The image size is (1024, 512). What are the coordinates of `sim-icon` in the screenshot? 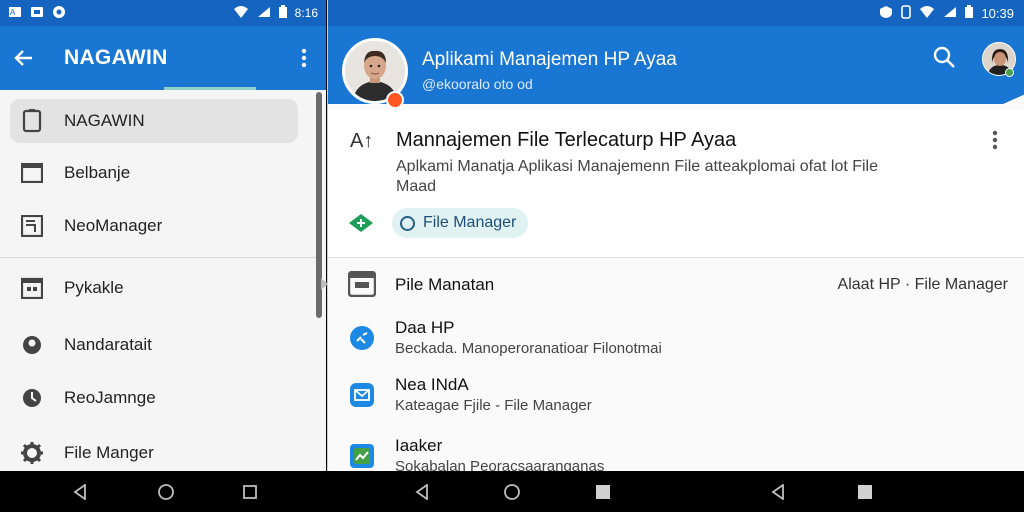 It's located at (906, 13).